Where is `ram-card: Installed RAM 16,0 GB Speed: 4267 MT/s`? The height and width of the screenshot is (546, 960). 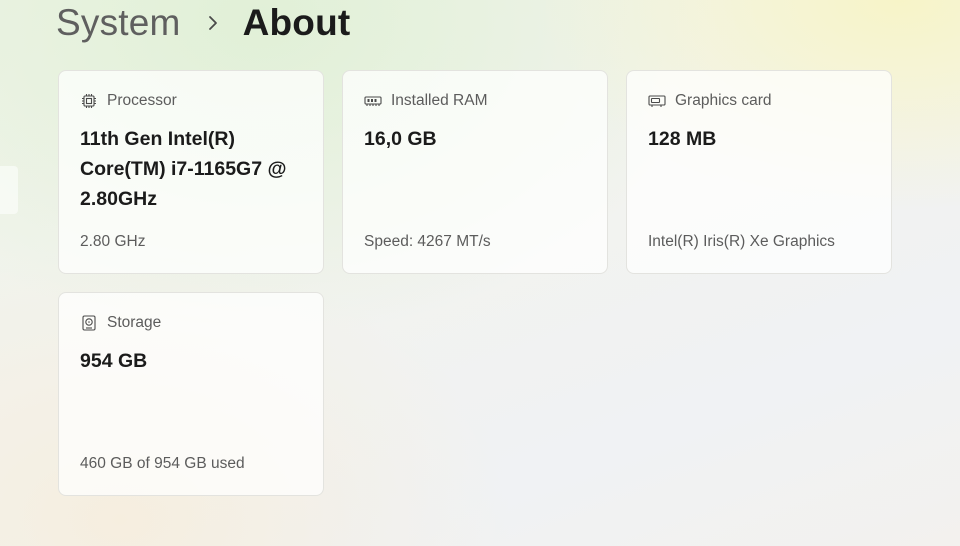 ram-card: Installed RAM 16,0 GB Speed: 4267 MT/s is located at coordinates (475, 172).